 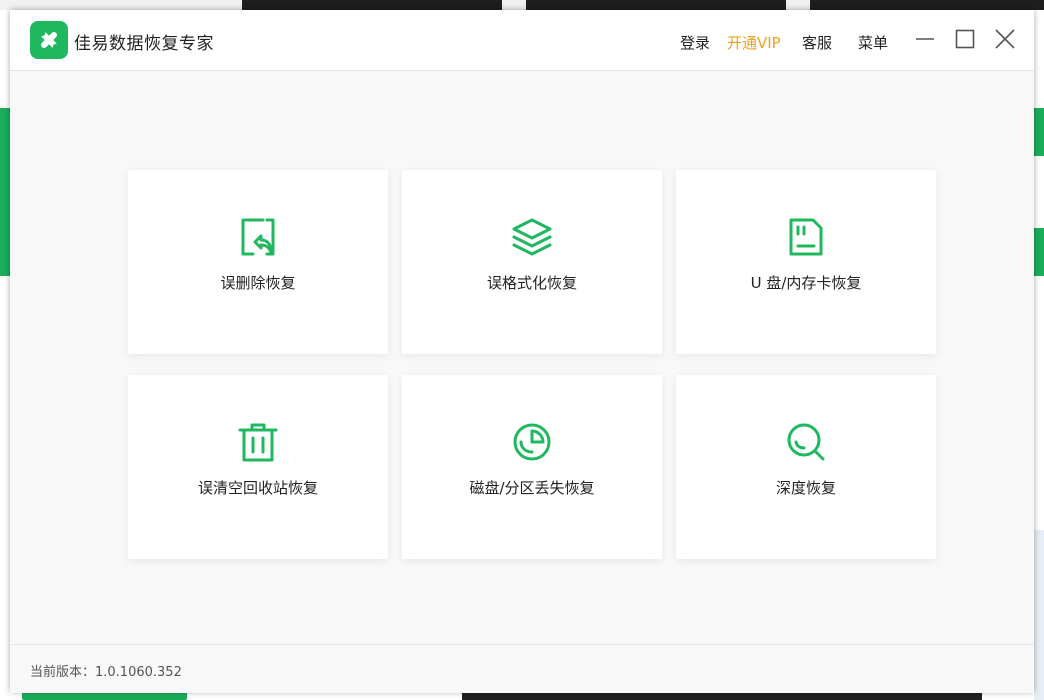 I want to click on title-bar: 佳易数据恢复专家 登录 开通VIP 客服 菜单, so click(x=522, y=40).